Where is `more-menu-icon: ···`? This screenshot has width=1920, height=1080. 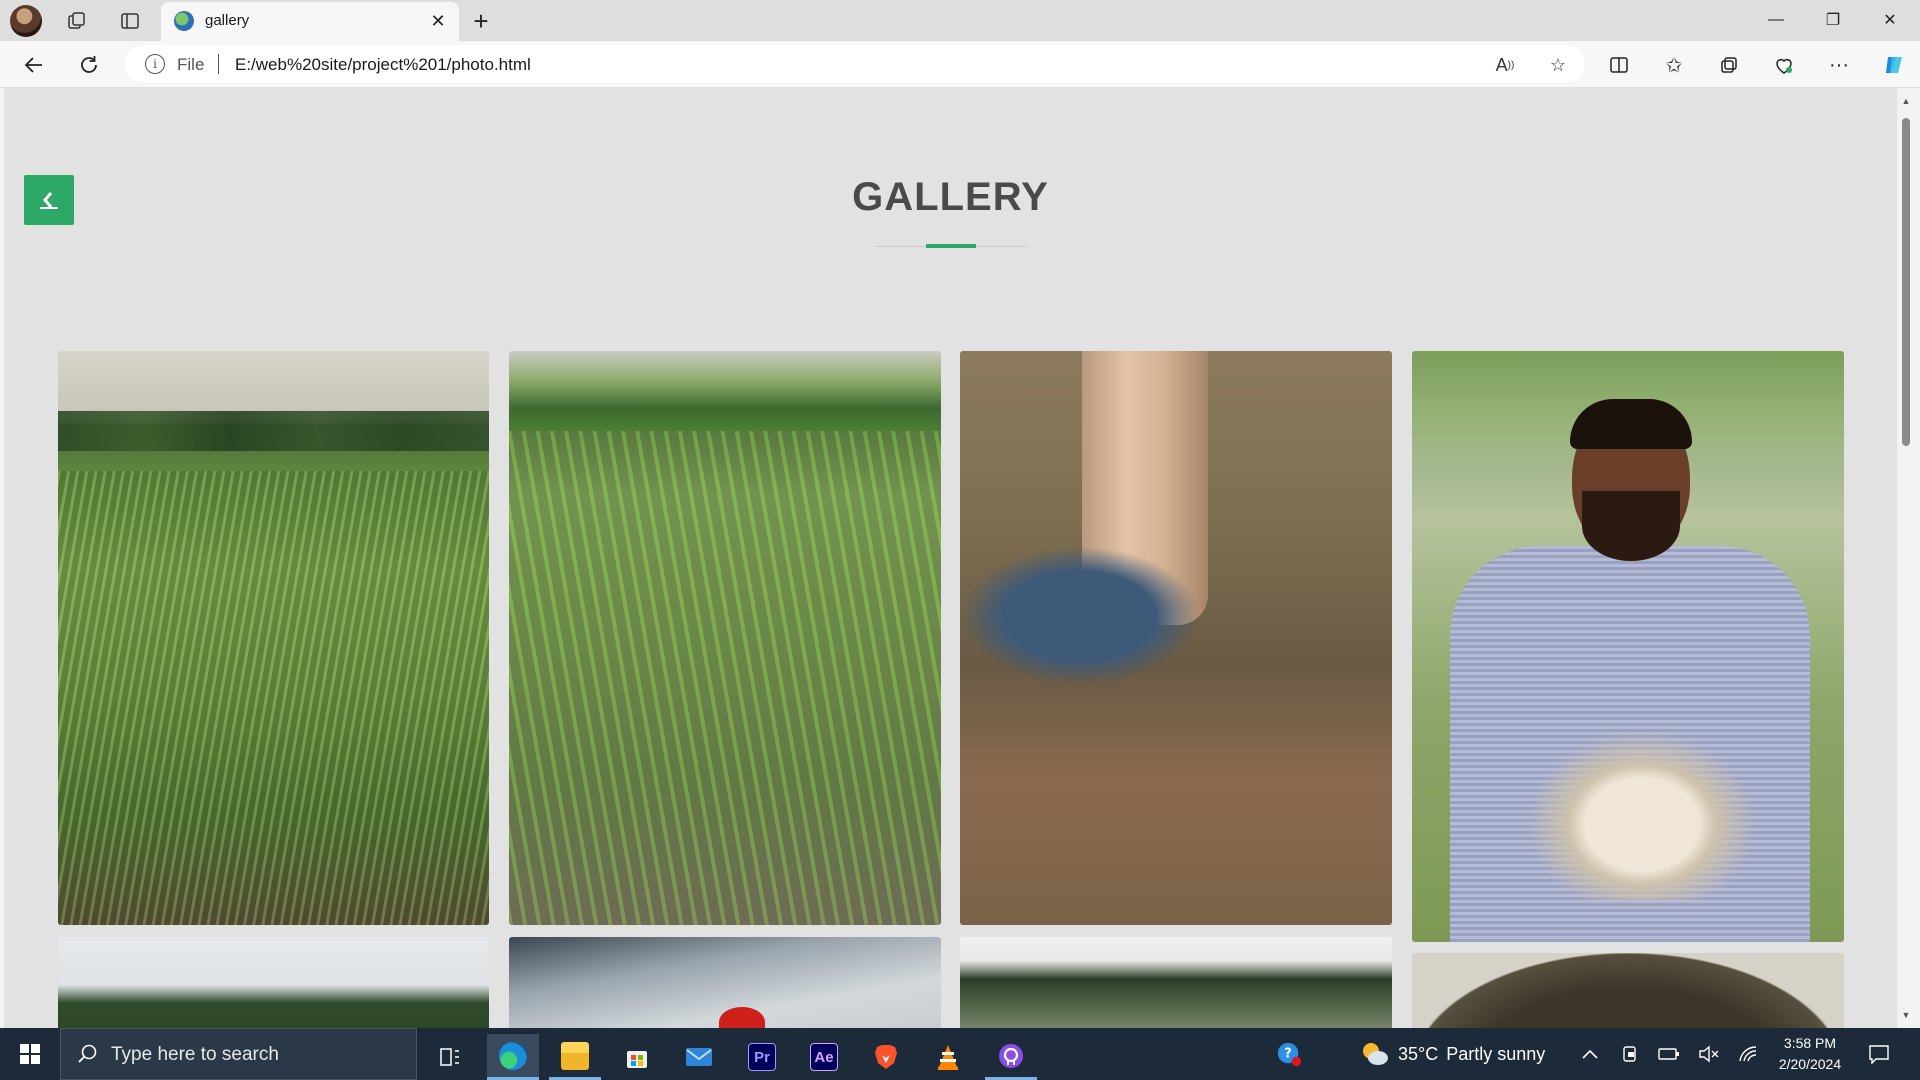 more-menu-icon: ··· is located at coordinates (1839, 65).